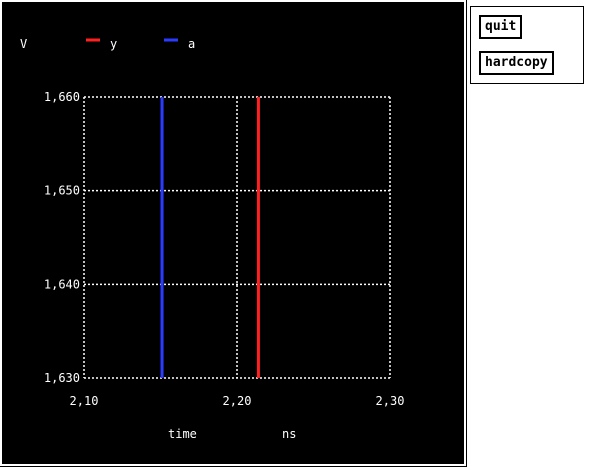 Image resolution: width=590 pixels, height=470 pixels. Describe the element at coordinates (23, 44) in the screenshot. I see `y-axis-label: V` at that location.